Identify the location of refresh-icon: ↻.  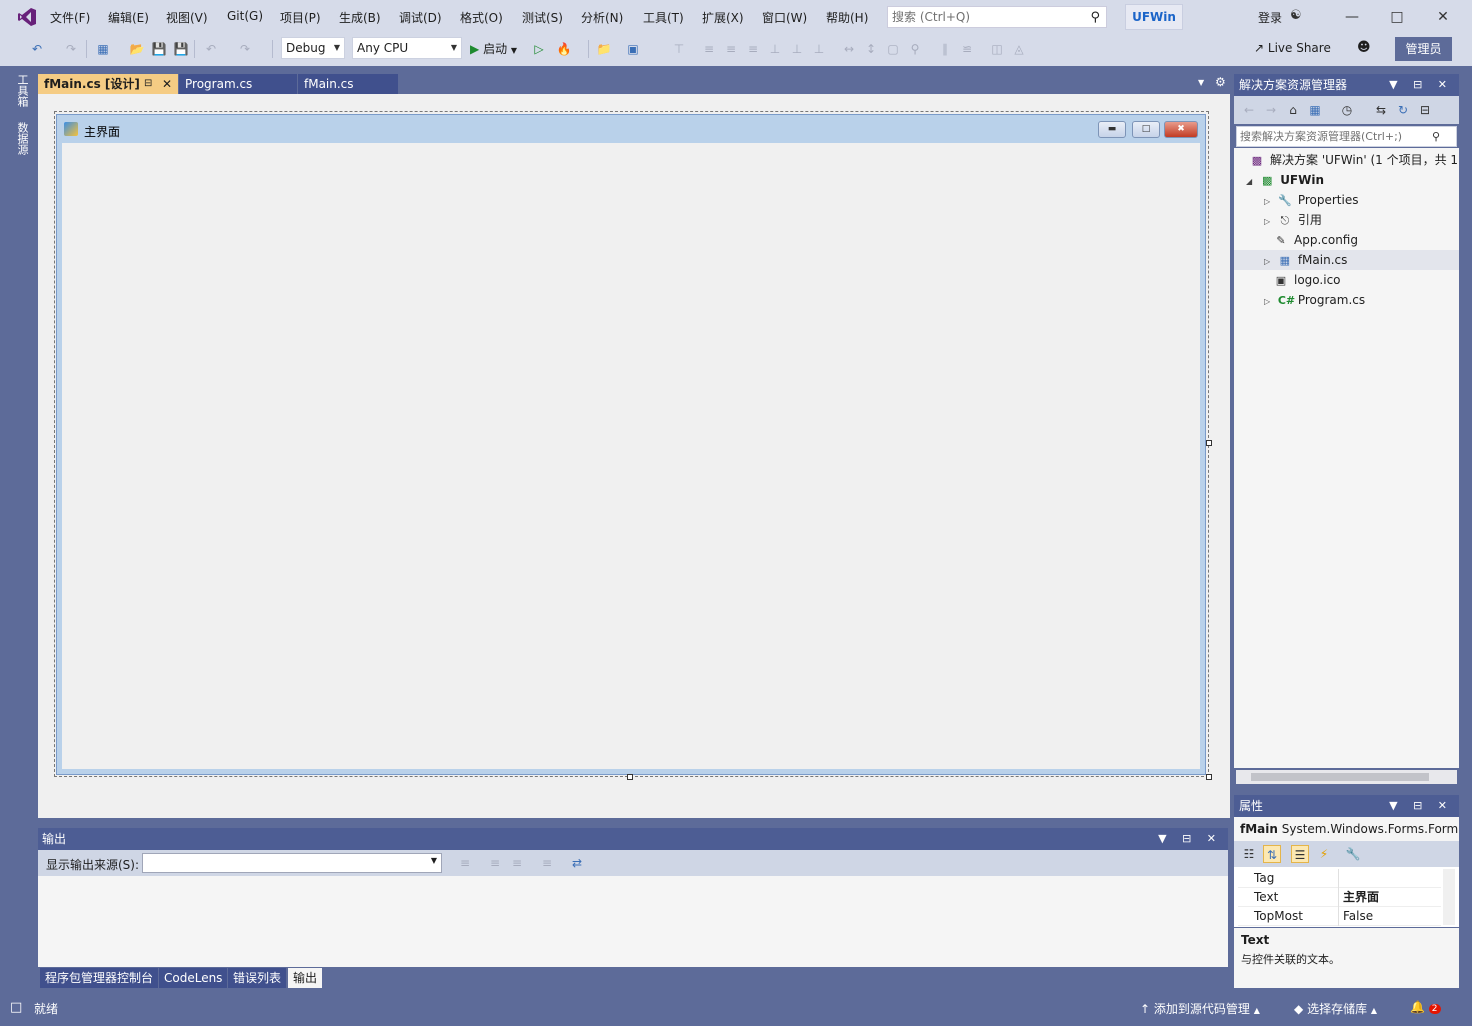
(1403, 110).